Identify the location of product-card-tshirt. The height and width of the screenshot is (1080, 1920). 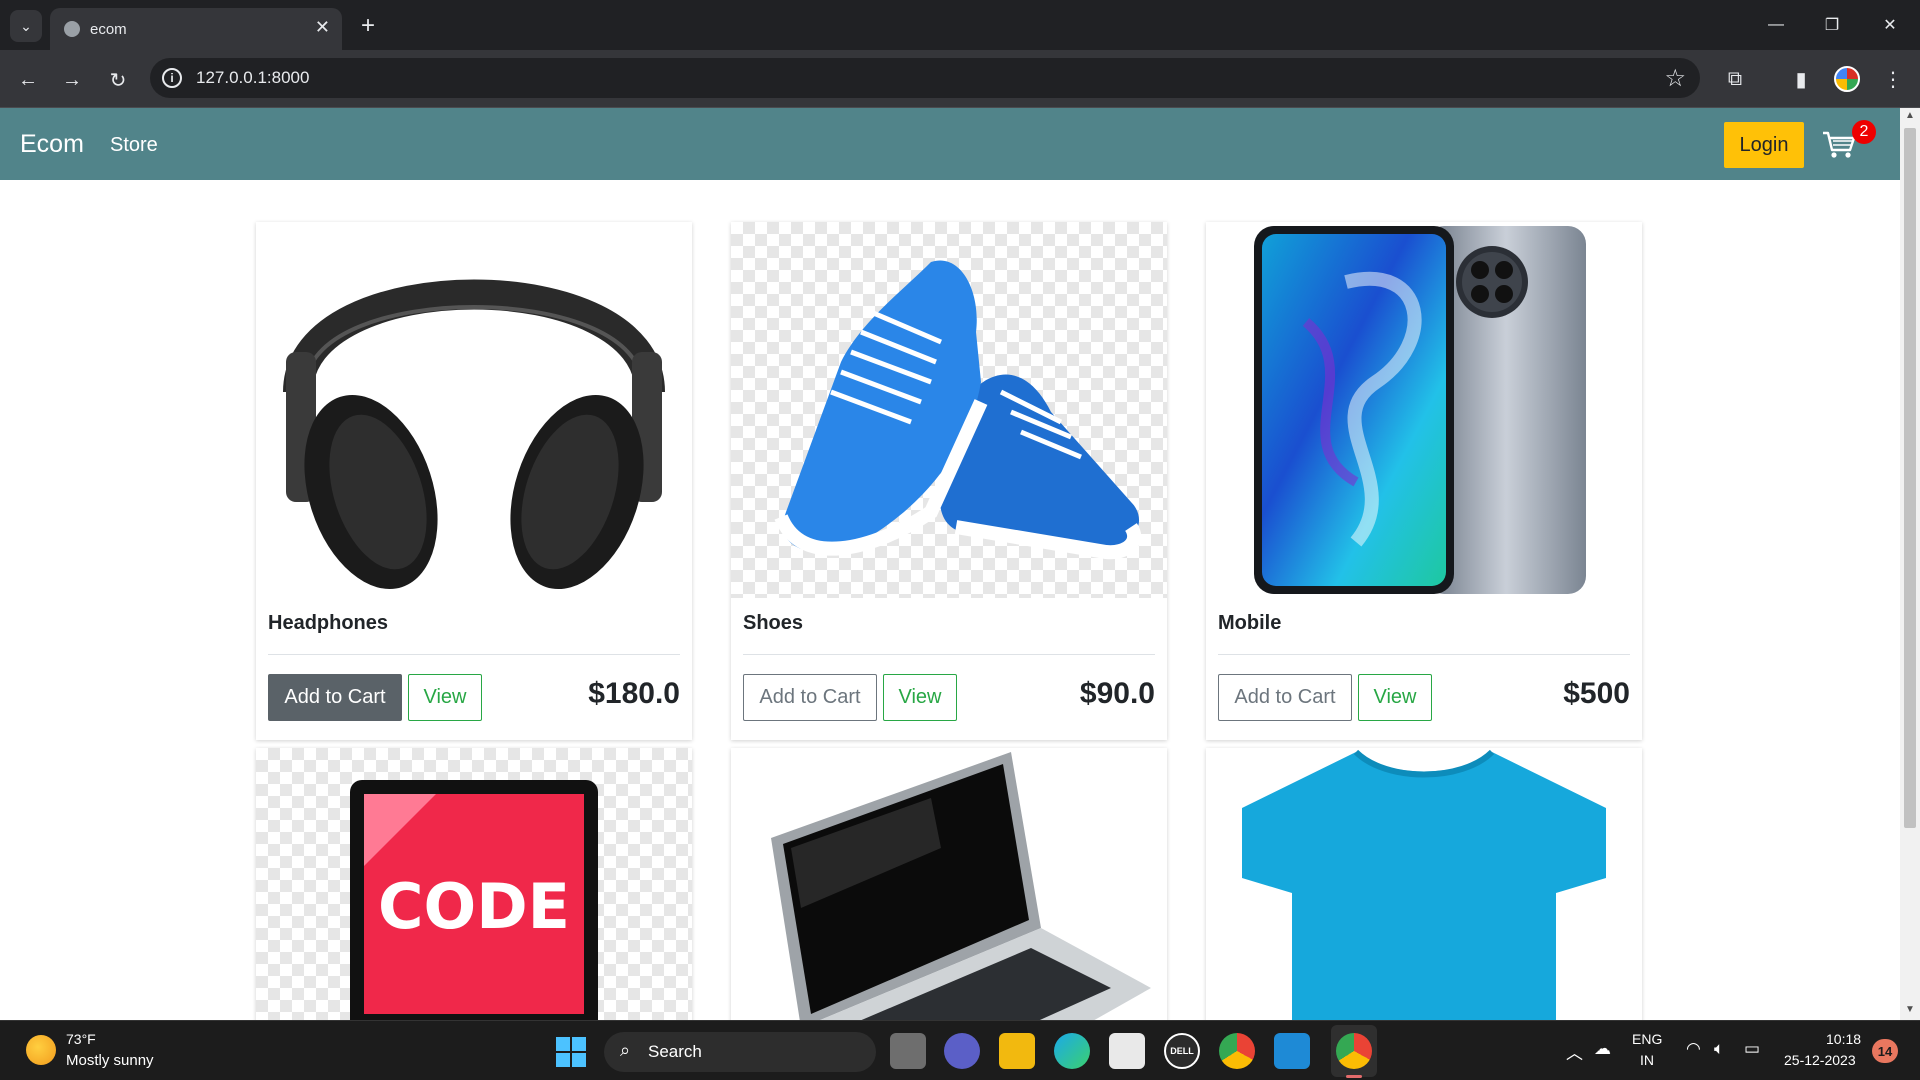
(1424, 884).